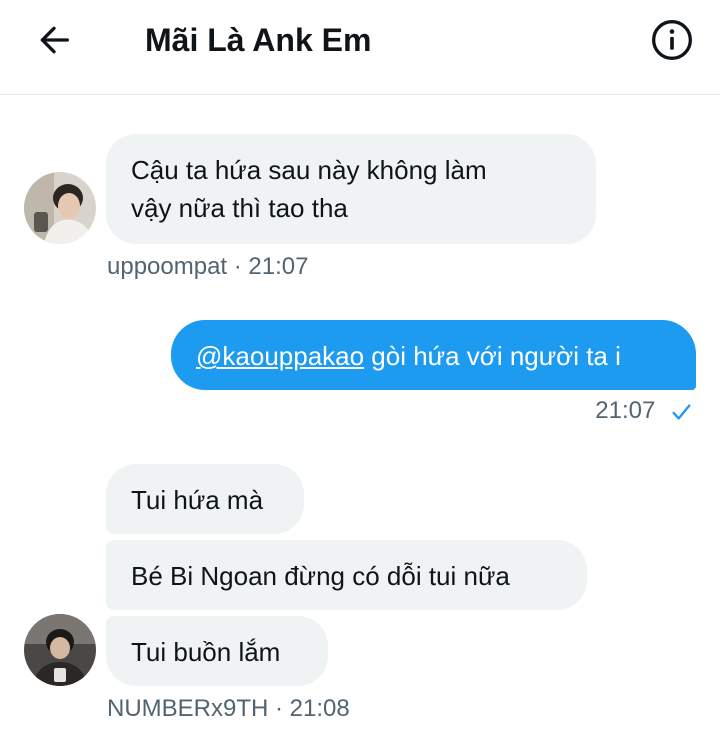 This screenshot has height=741, width=720. What do you see at coordinates (320, 576) in the screenshot?
I see `message-text: Bé Bi Ngoan đừng có dỗi tui nữa` at bounding box center [320, 576].